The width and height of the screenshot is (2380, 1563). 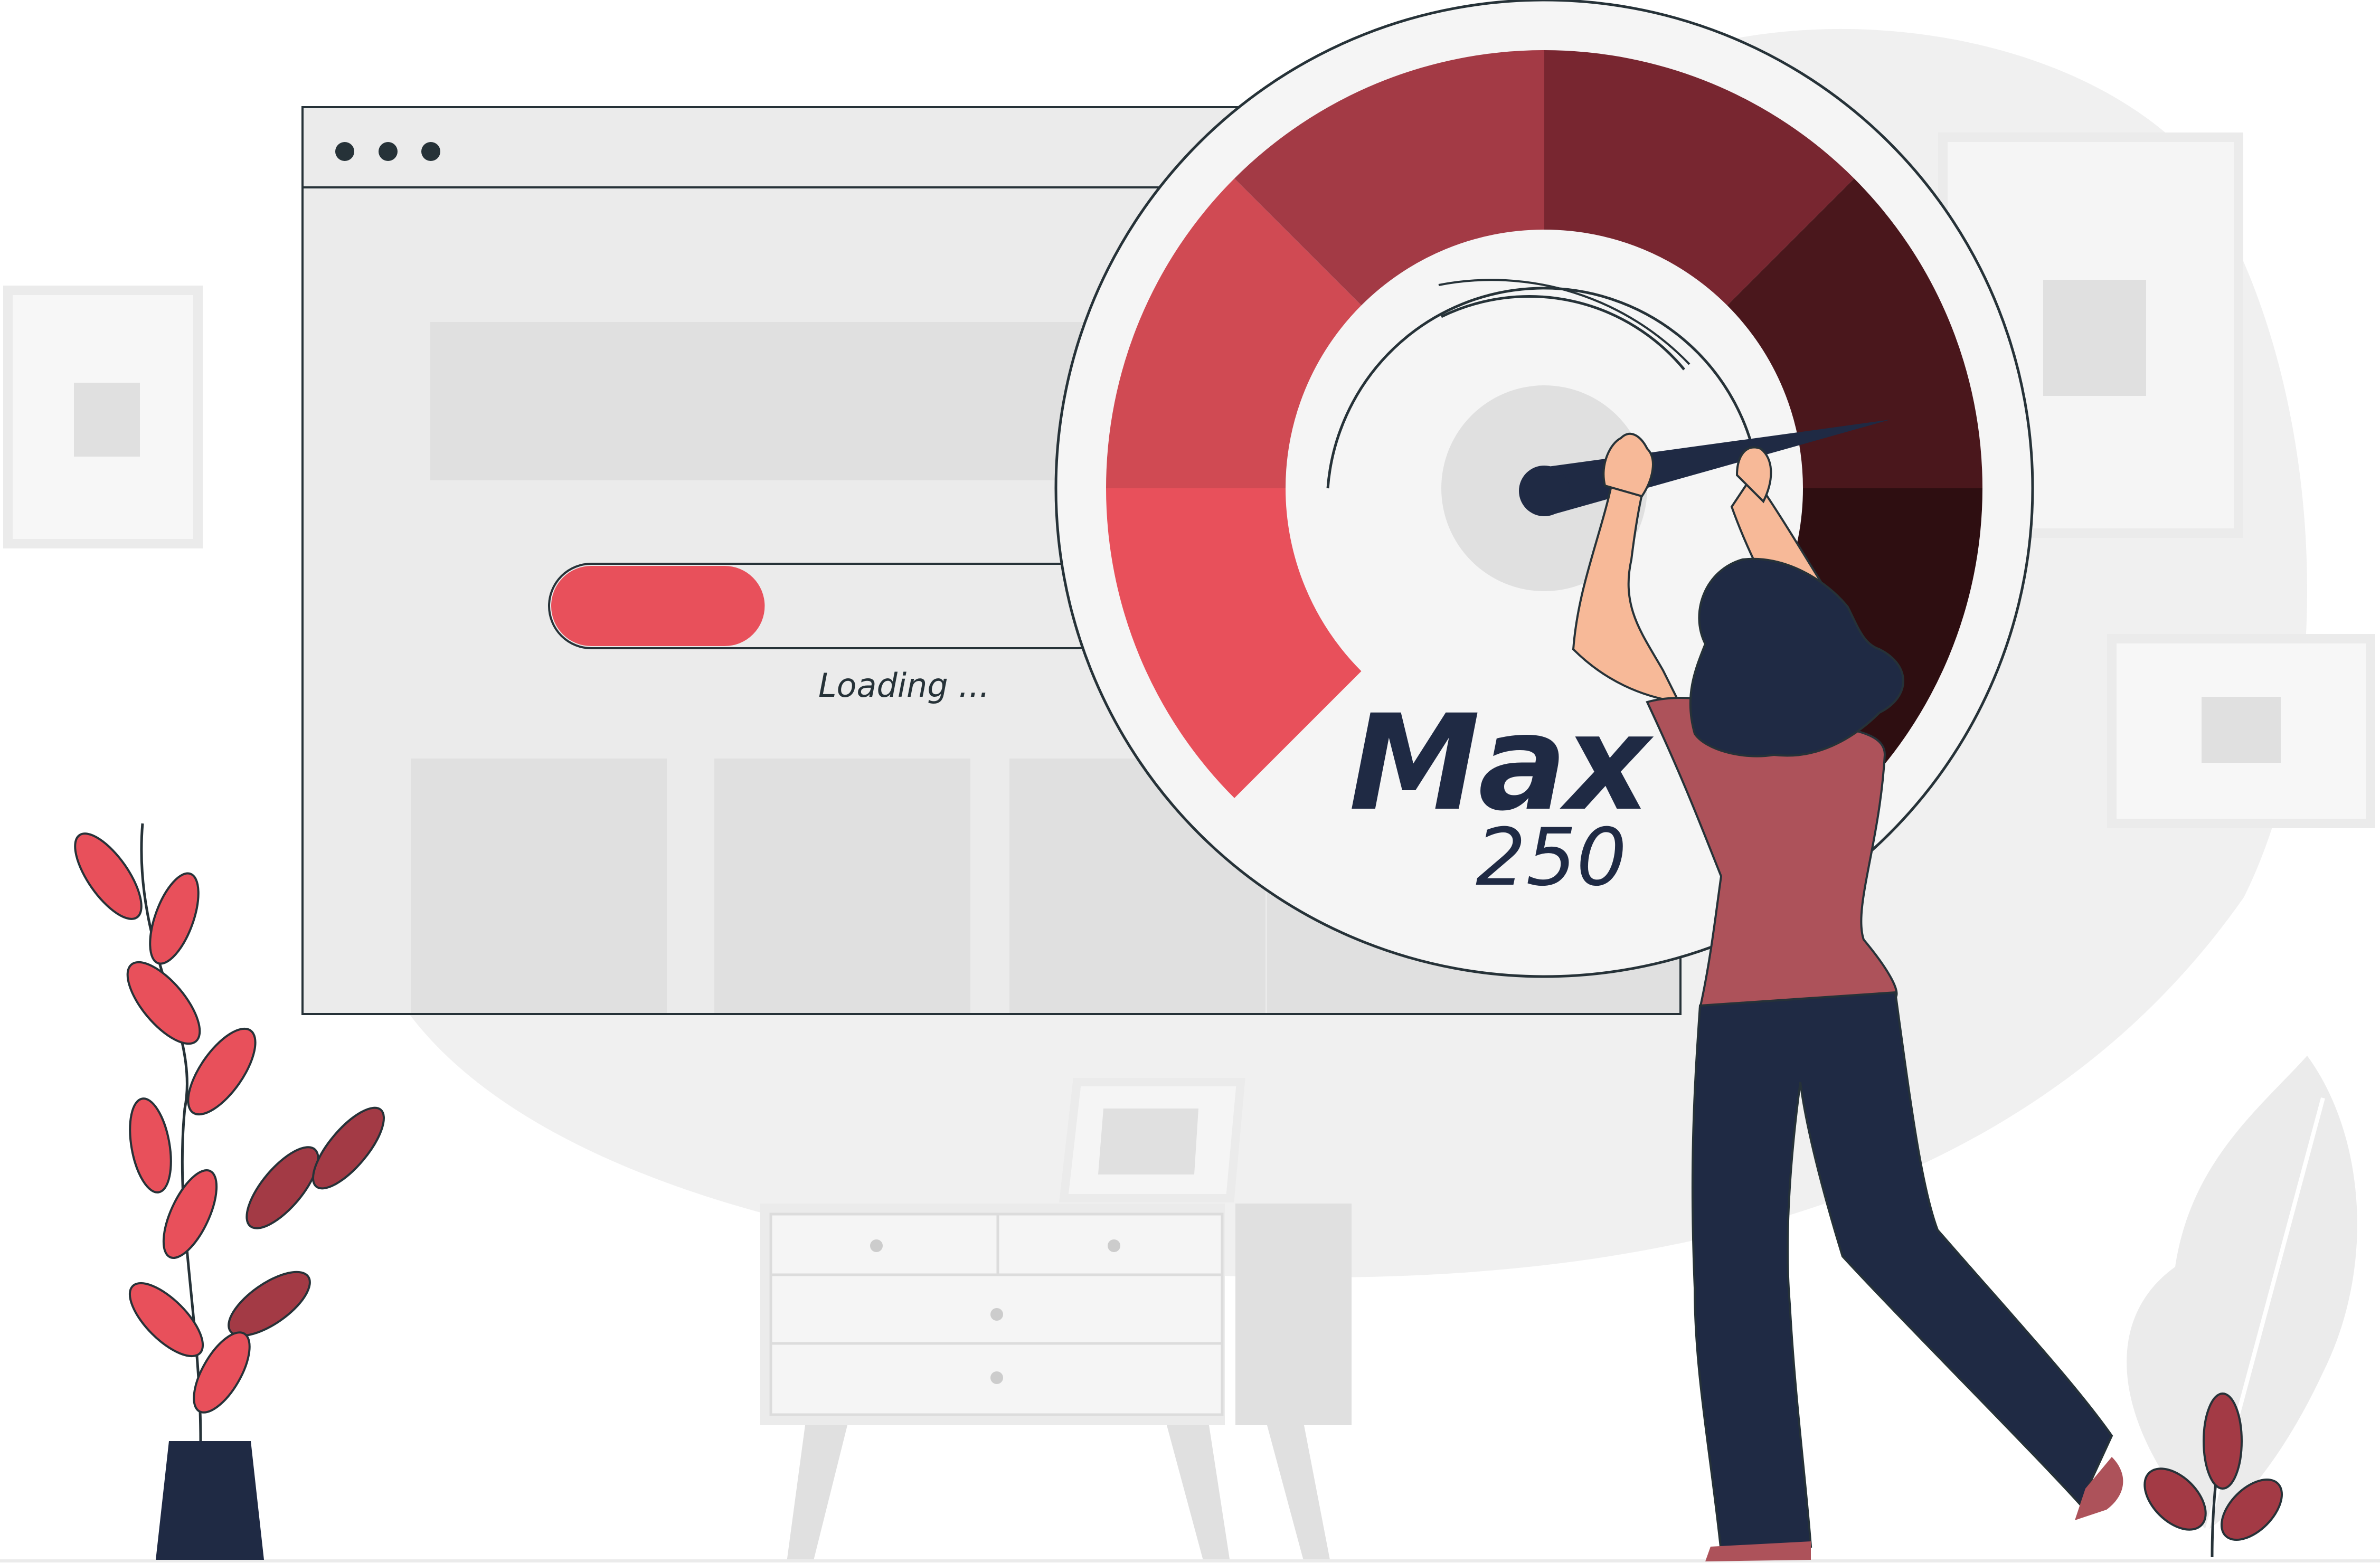 I want to click on wall-frame-right-bottom, so click(x=2241, y=731).